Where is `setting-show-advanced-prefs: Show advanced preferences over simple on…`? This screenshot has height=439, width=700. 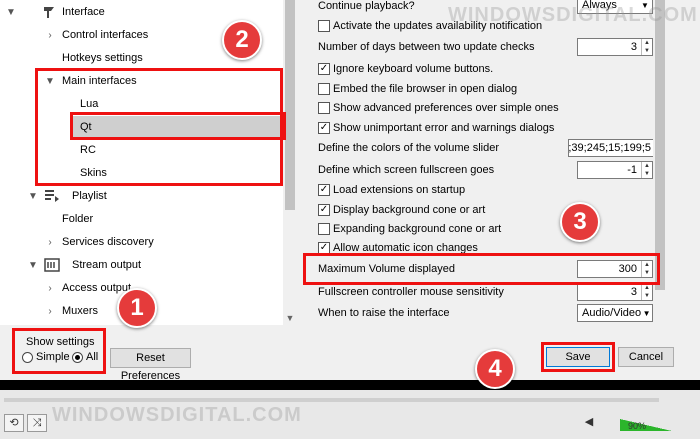 setting-show-advanced-prefs: Show advanced preferences over simple on… is located at coordinates (480, 108).